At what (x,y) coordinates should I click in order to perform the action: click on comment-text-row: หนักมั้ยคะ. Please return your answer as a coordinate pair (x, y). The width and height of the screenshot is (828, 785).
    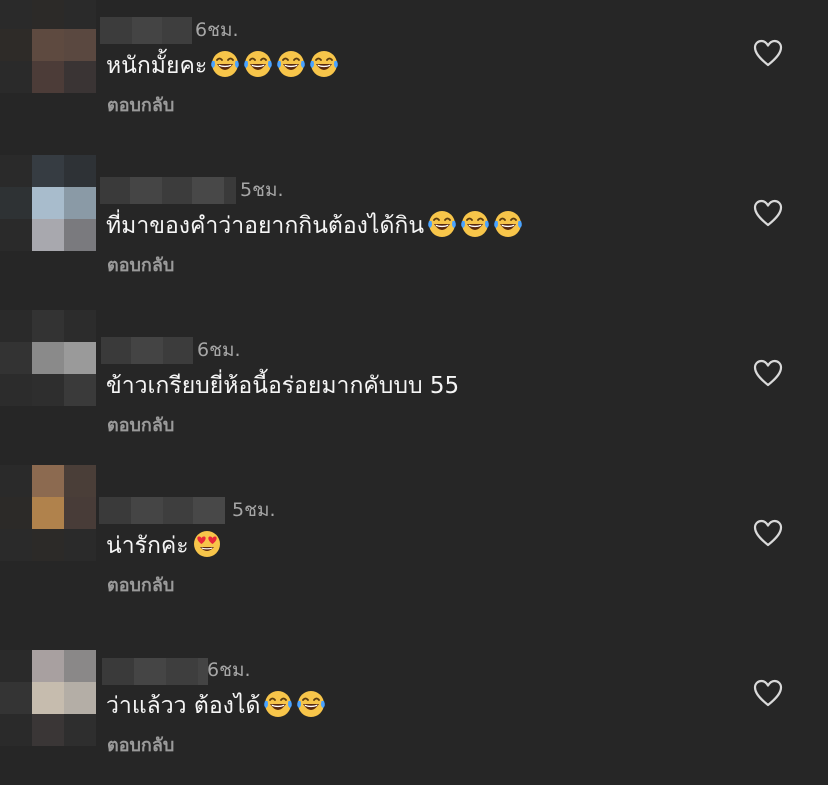
    Looking at the image, I should click on (222, 66).